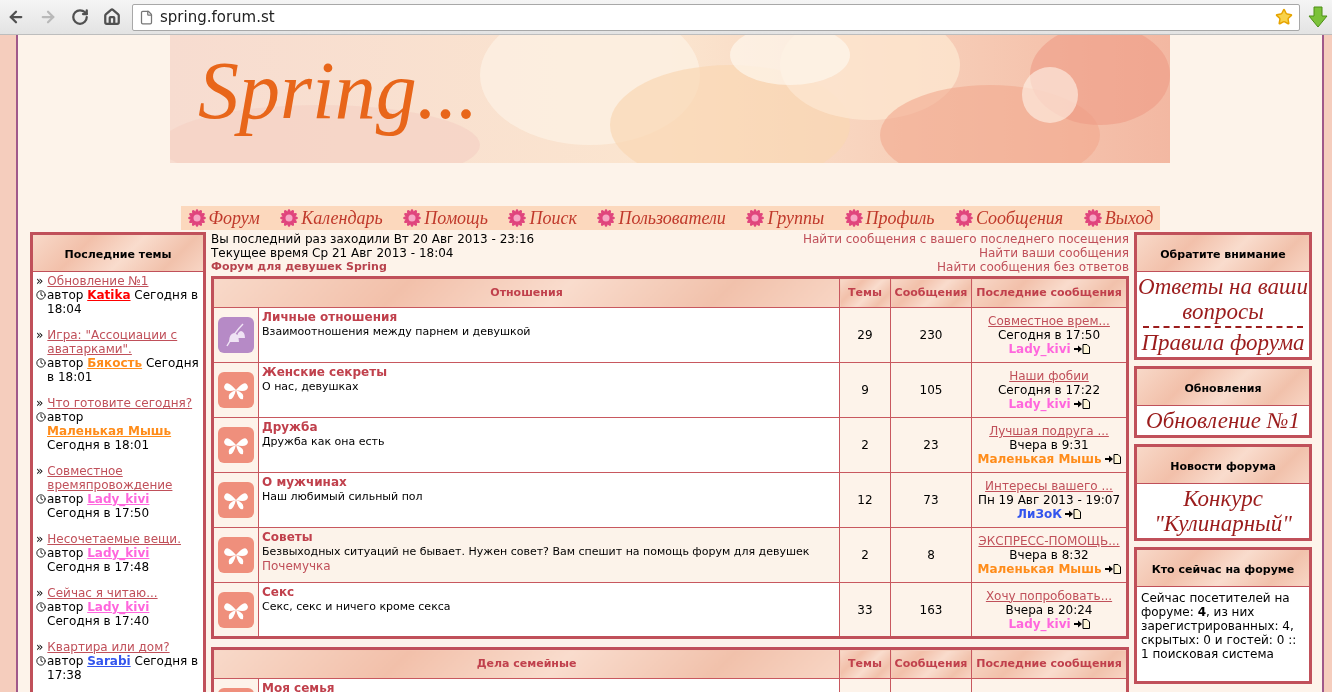 The width and height of the screenshot is (1332, 692). What do you see at coordinates (108, 647) in the screenshot?
I see `topic-link: Квартира или дом?` at bounding box center [108, 647].